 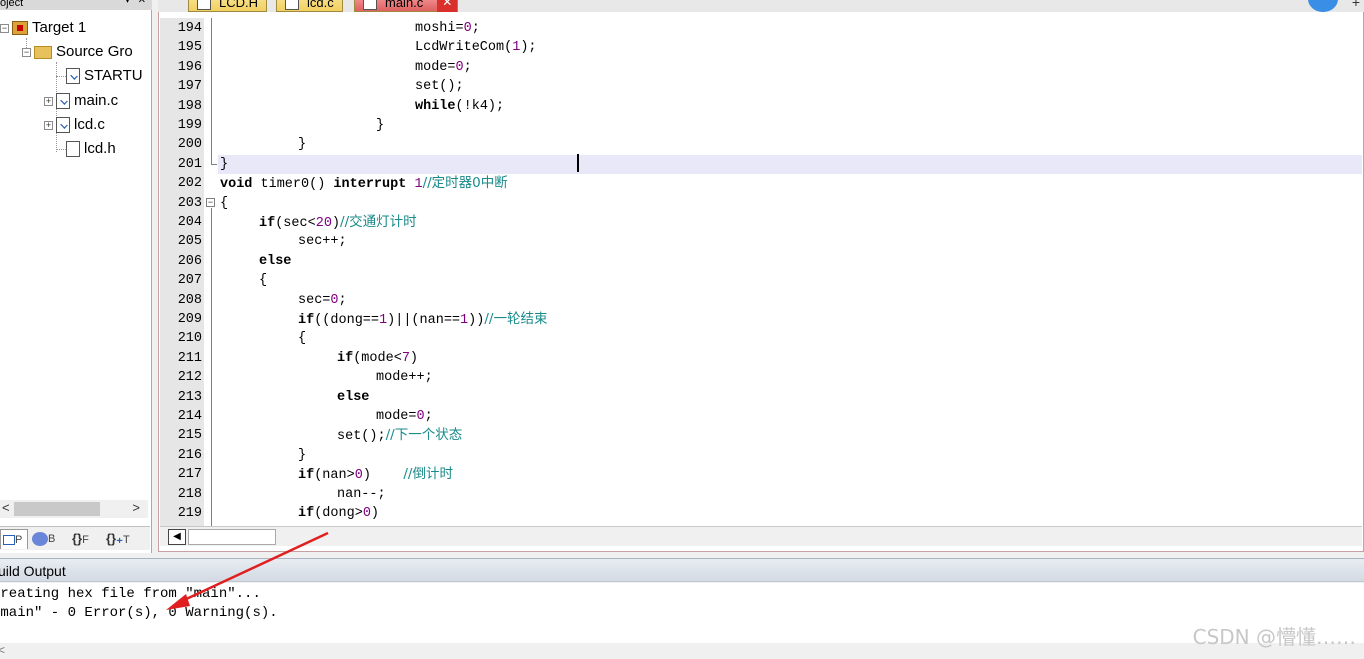 What do you see at coordinates (142, 3) in the screenshot?
I see `close-icon: ✕` at bounding box center [142, 3].